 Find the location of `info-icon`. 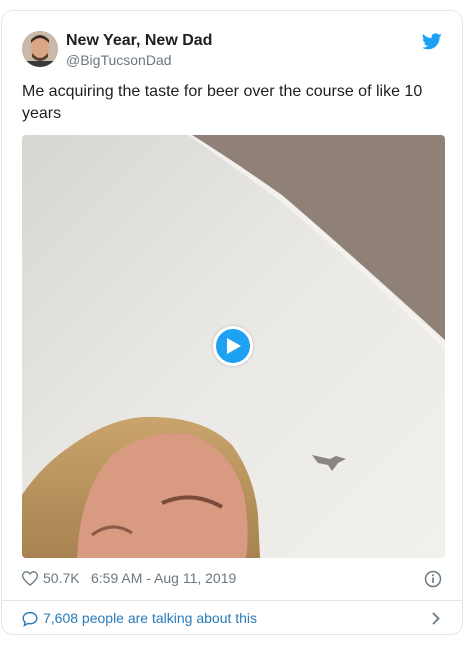

info-icon is located at coordinates (433, 579).